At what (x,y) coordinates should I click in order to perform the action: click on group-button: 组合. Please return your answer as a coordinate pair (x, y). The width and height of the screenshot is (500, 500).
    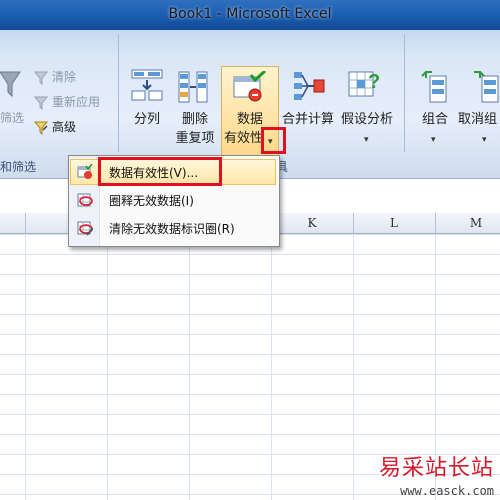
    Looking at the image, I should click on (435, 119).